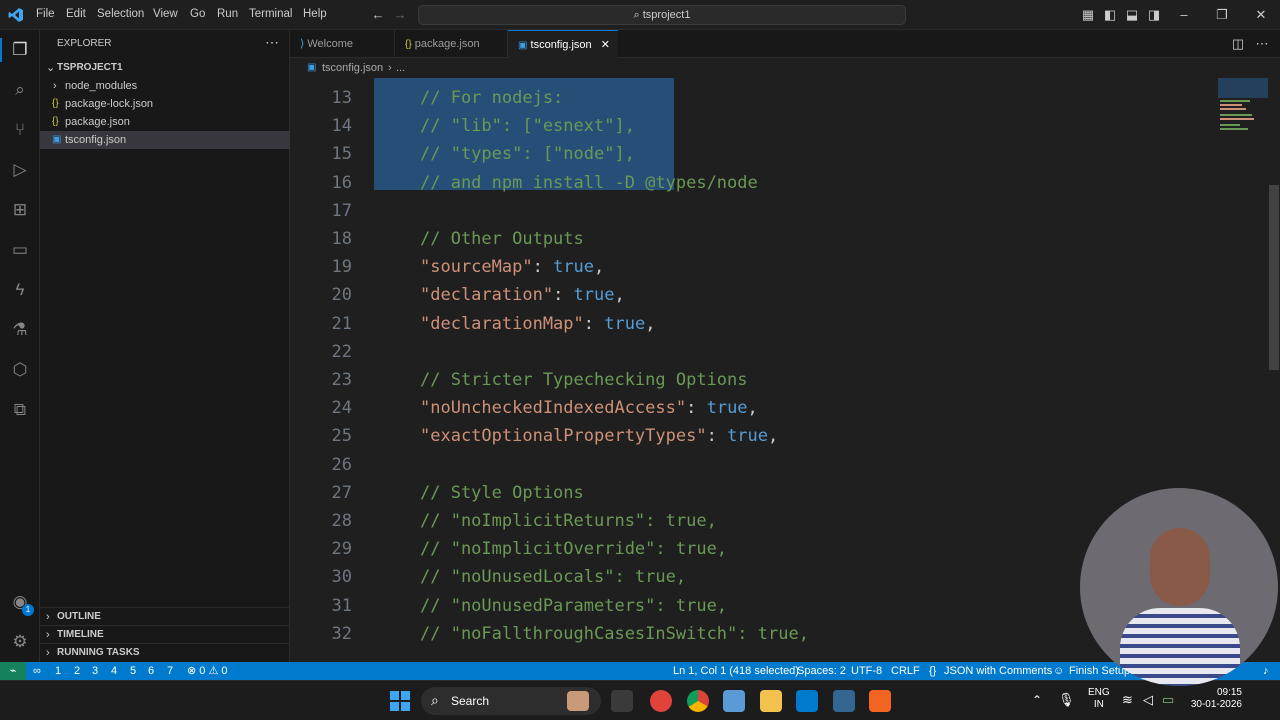 The image size is (1280, 720). I want to click on clock: 09:15 30-01-2026, so click(1216, 699).